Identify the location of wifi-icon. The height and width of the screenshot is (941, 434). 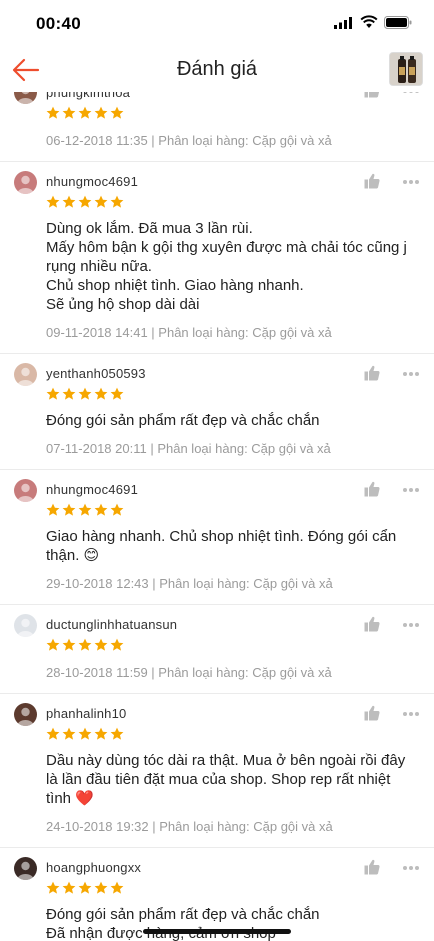
(369, 21).